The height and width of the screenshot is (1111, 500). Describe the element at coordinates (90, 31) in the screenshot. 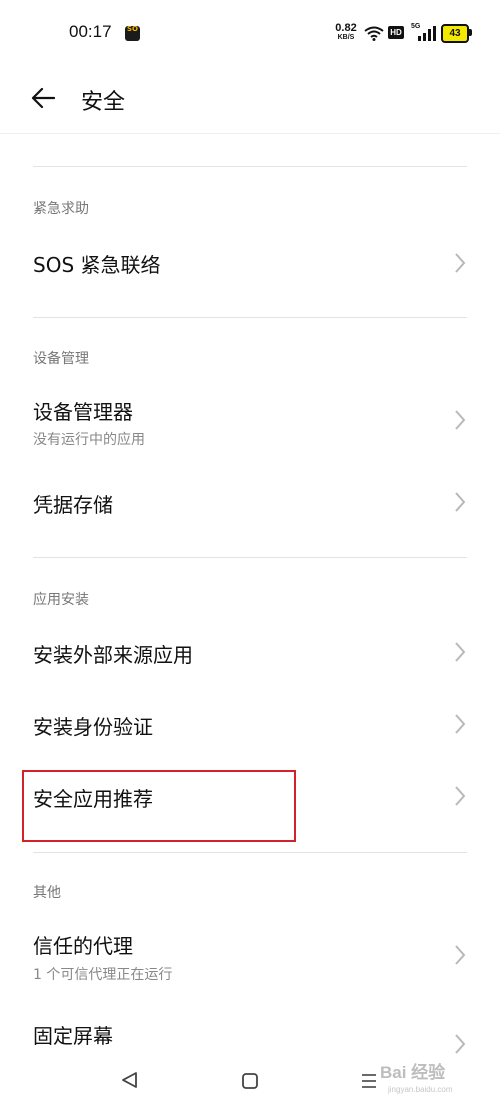

I see `status-time: 00:17` at that location.